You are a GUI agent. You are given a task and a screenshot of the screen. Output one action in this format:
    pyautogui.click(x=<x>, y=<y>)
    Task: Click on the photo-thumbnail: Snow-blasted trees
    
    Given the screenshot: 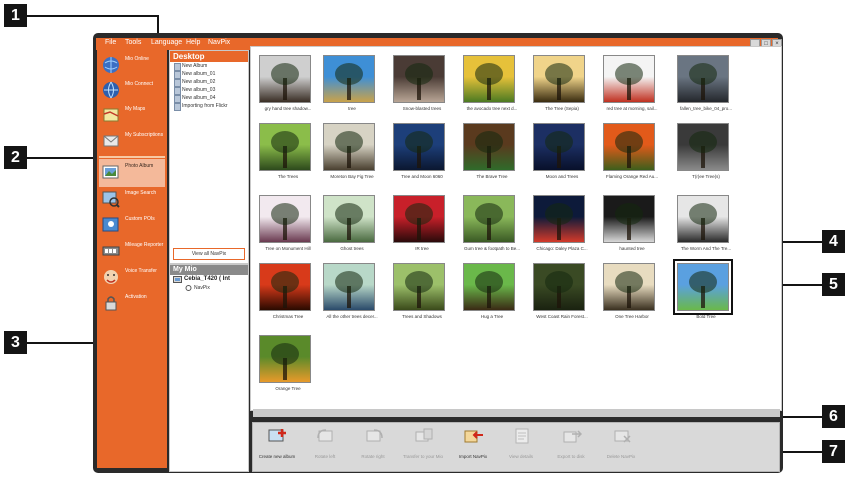 What is the action you would take?
    pyautogui.click(x=419, y=84)
    